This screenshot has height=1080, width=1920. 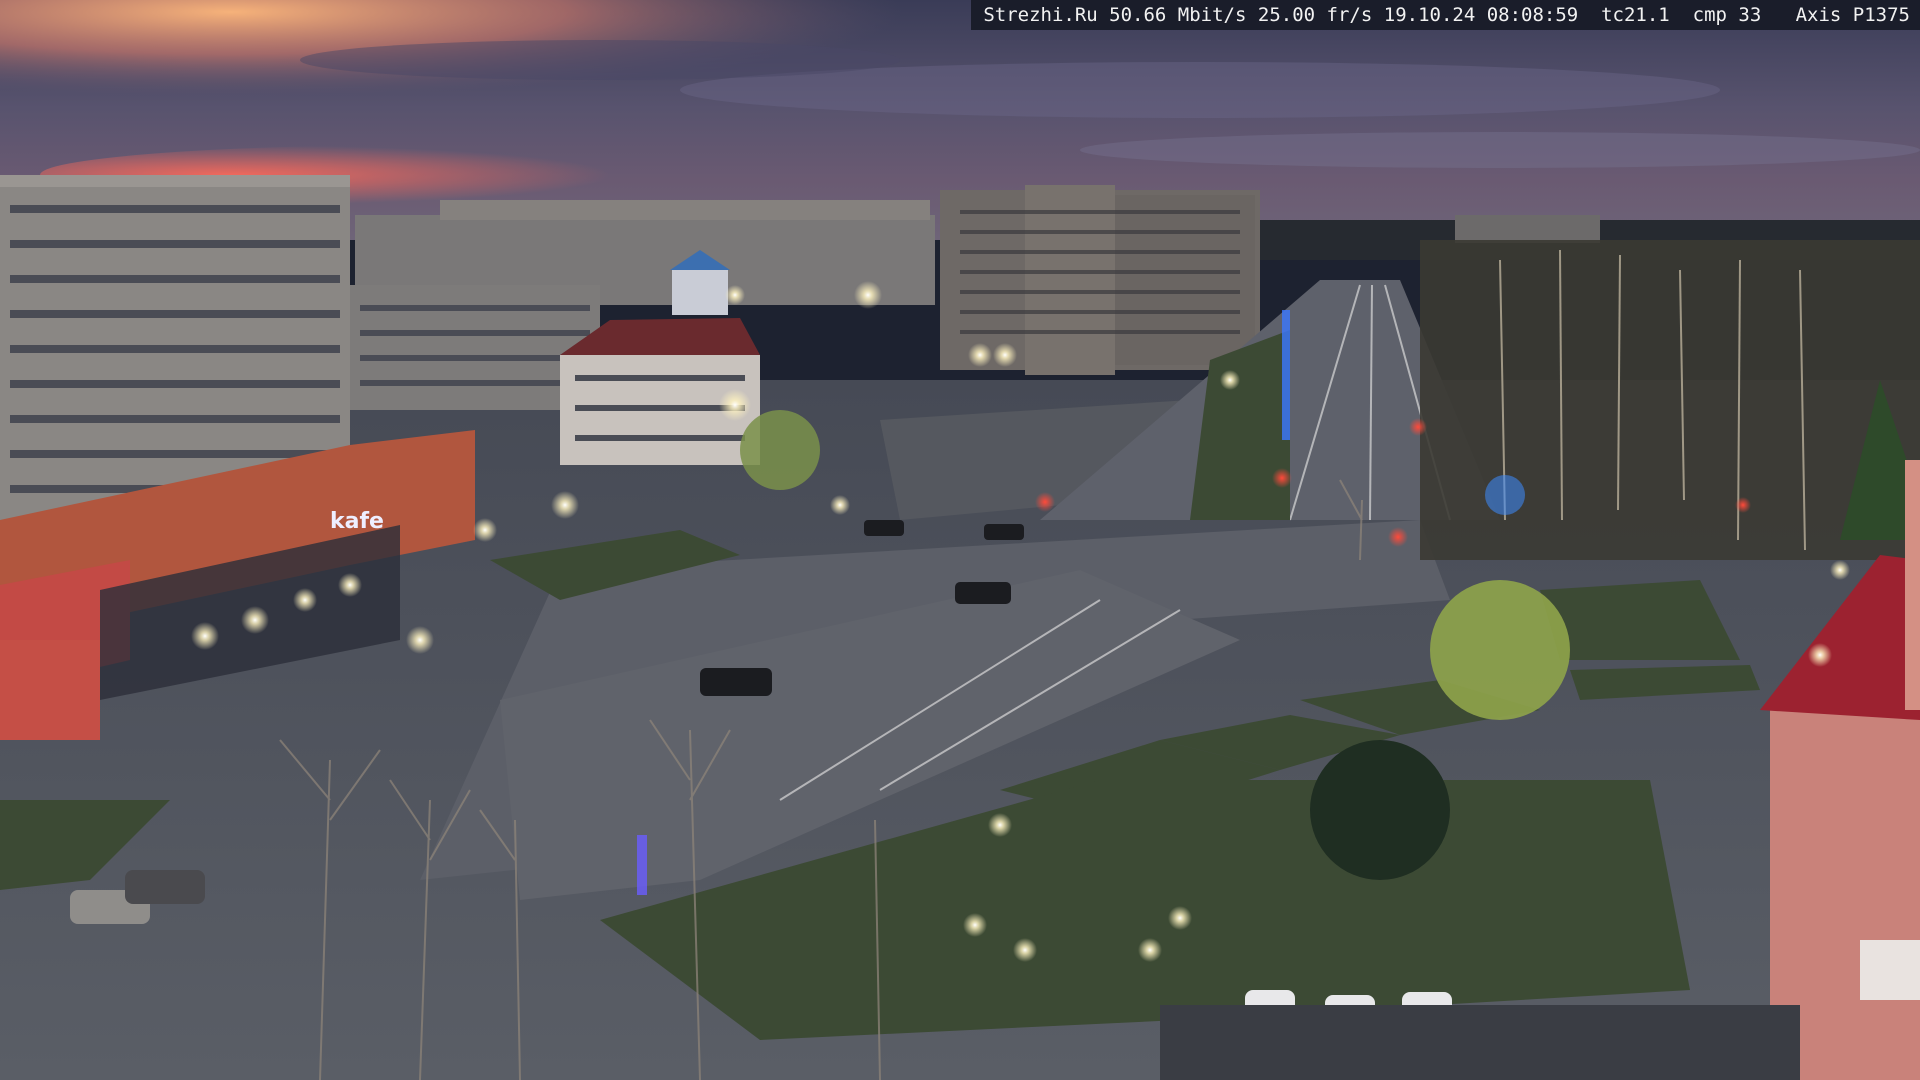 I want to click on bitrate-label: 50.66 Mbit/s, so click(x=1178, y=15).